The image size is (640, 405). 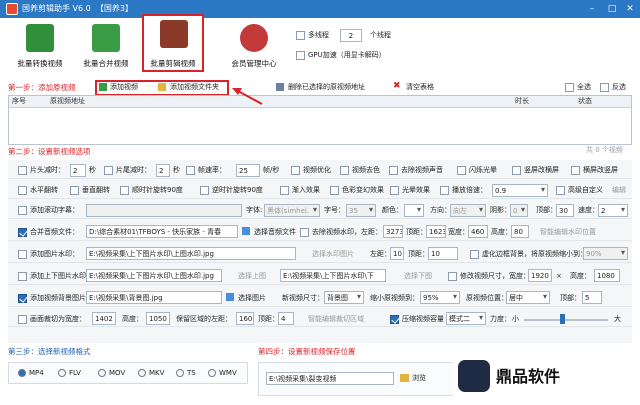 I want to click on format-radio-mov, so click(x=102, y=373).